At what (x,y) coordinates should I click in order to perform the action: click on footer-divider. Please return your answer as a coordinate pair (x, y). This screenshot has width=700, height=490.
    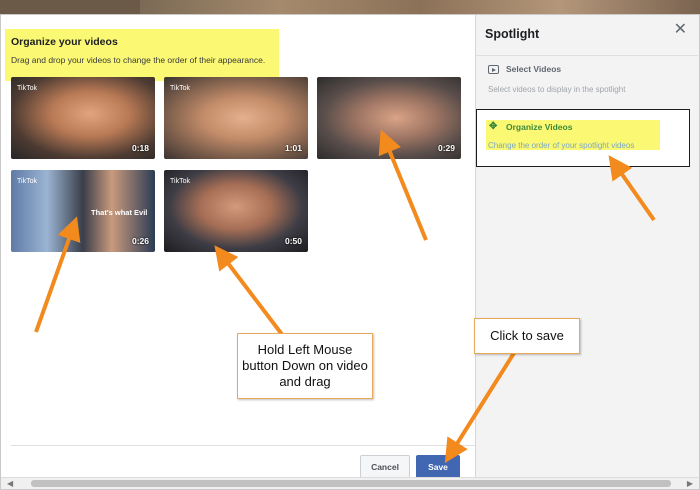
    Looking at the image, I should click on (243, 445).